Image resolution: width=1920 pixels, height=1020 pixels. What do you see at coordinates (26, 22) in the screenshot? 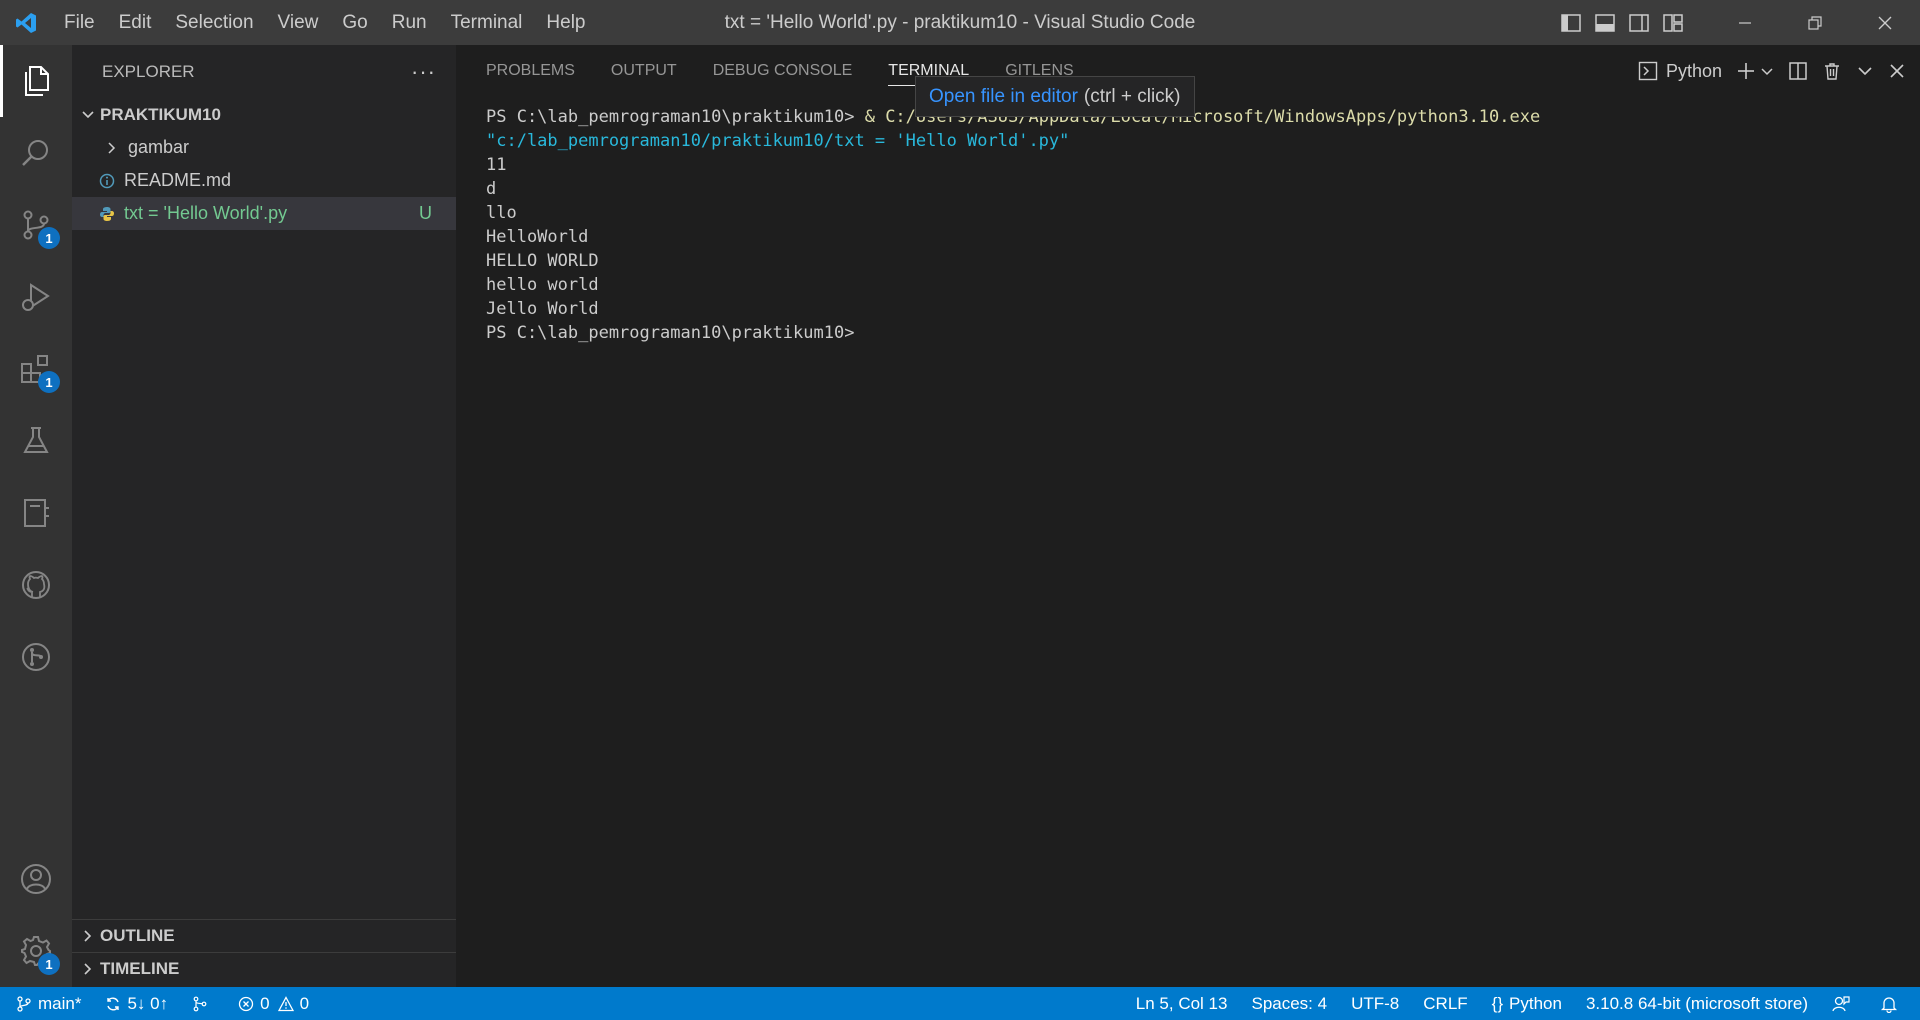
I see `vscode-logo-icon` at bounding box center [26, 22].